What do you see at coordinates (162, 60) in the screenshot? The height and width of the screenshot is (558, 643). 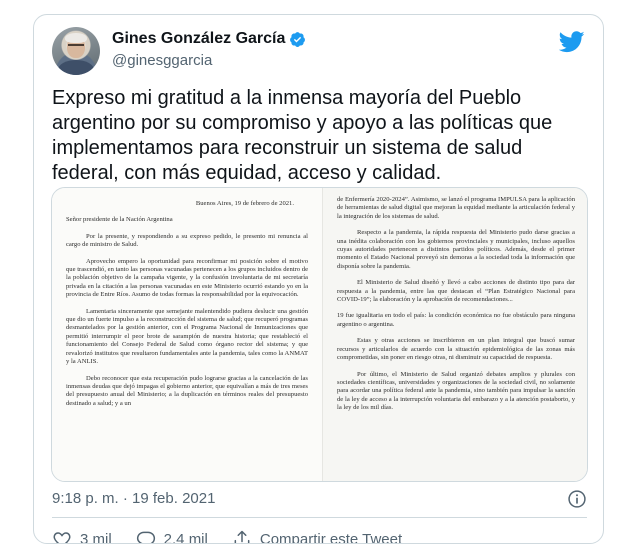 I see `author-handle: @ginesggarcia` at bounding box center [162, 60].